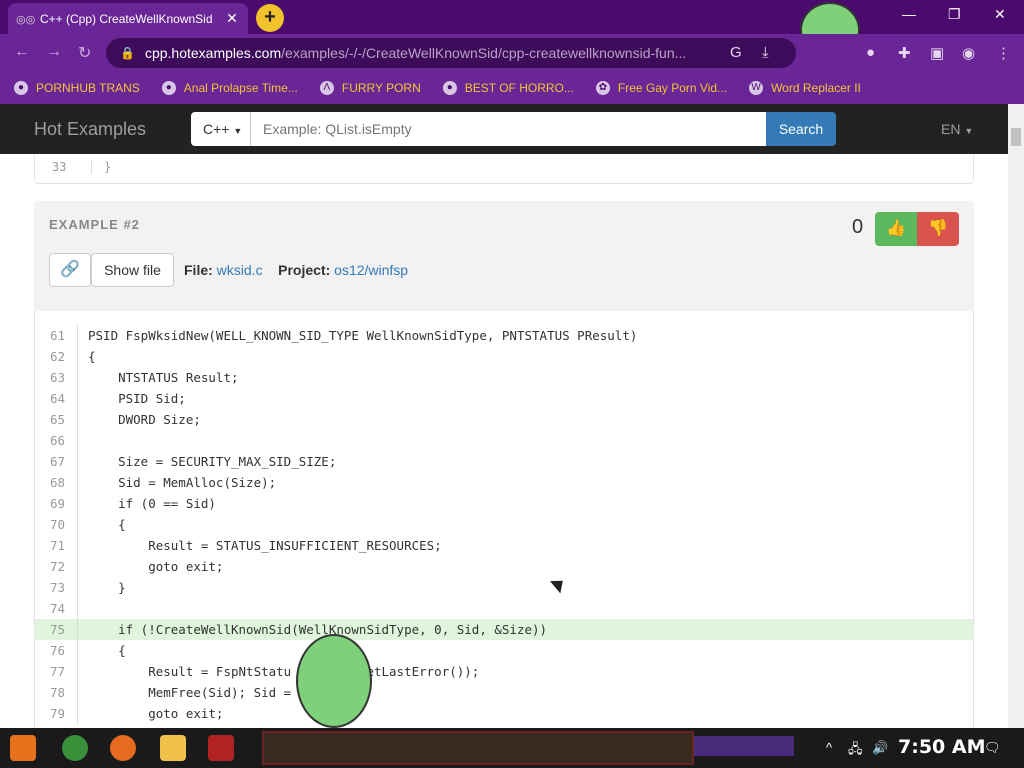  I want to click on caret-down-icon: ▼, so click(238, 131).